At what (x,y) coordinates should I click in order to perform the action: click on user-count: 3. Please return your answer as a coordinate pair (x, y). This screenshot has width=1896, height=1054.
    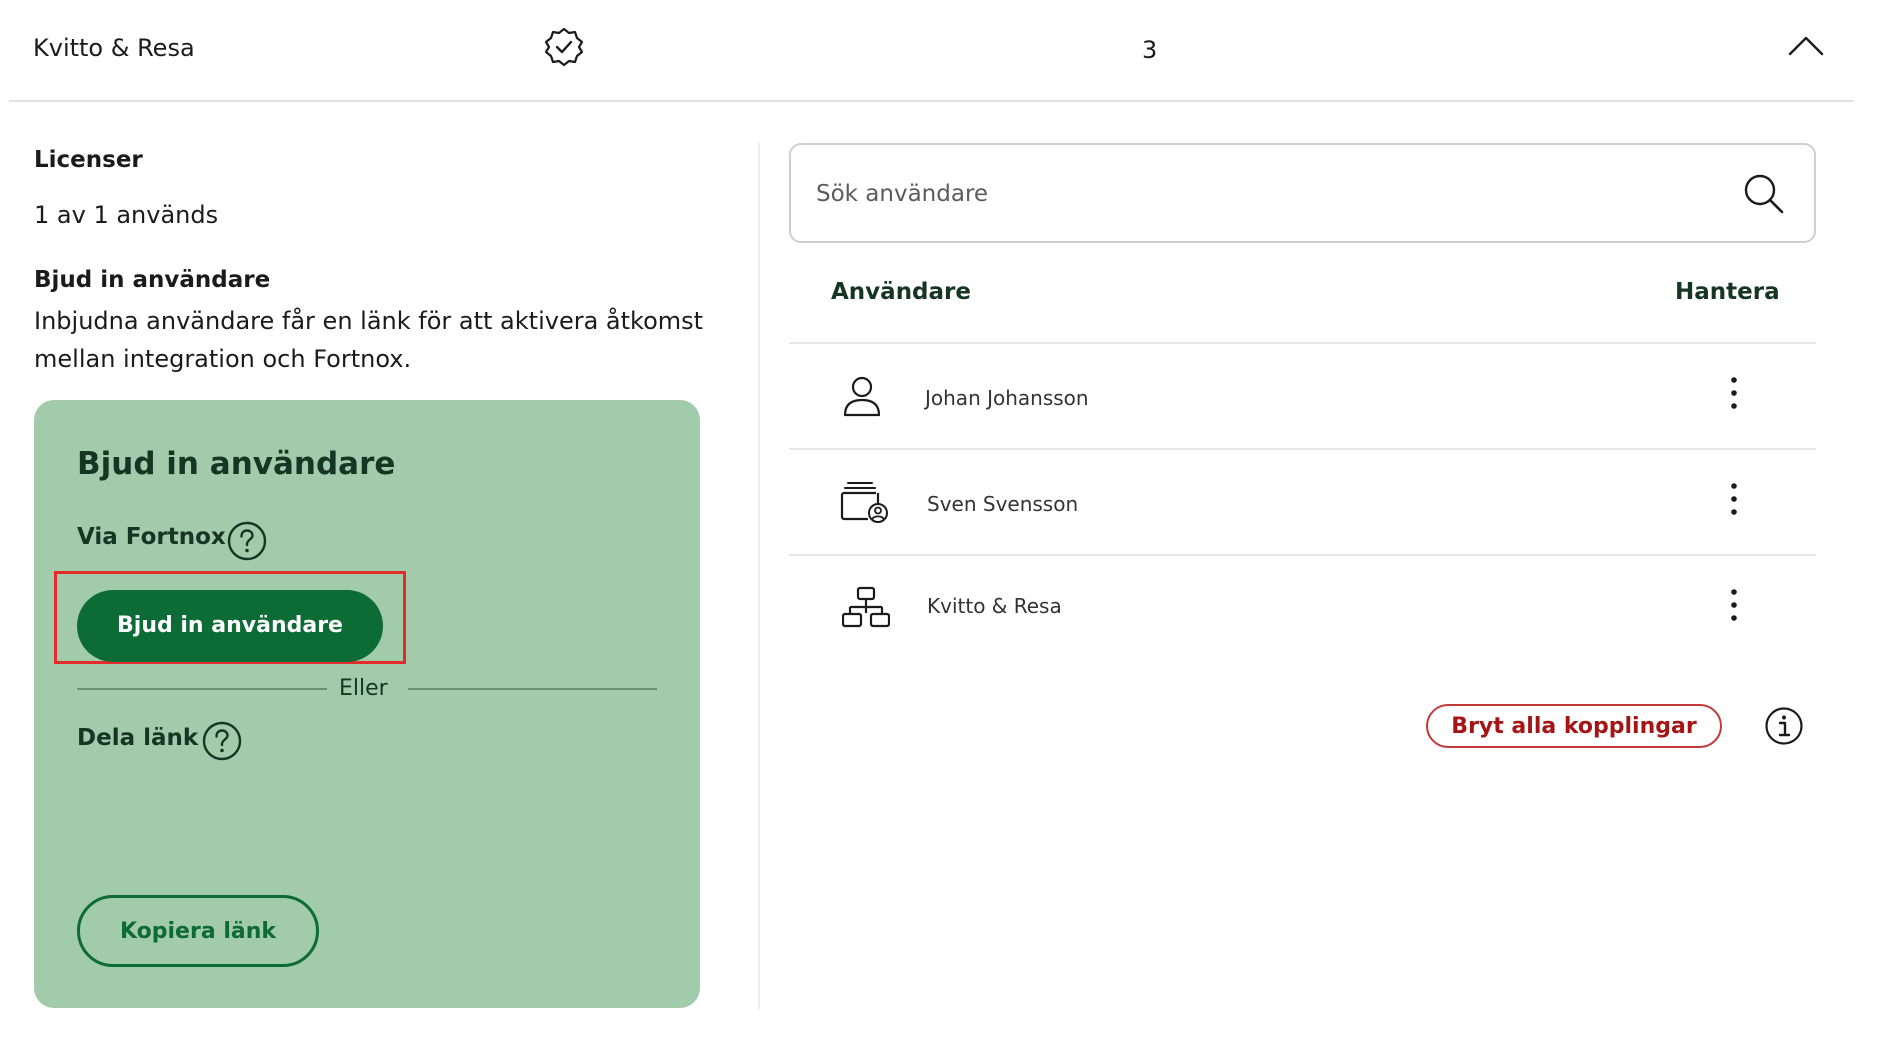
    Looking at the image, I should click on (1150, 50).